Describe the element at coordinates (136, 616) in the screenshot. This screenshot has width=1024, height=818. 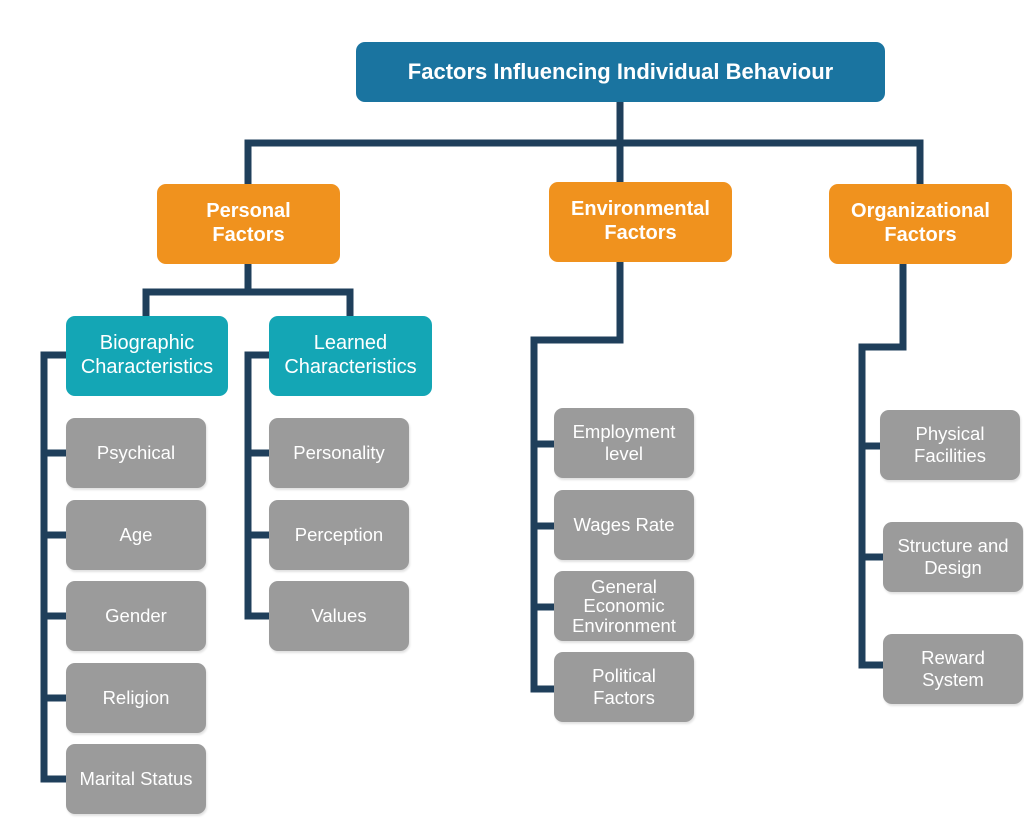
I see `leaf-gender: Gender` at that location.